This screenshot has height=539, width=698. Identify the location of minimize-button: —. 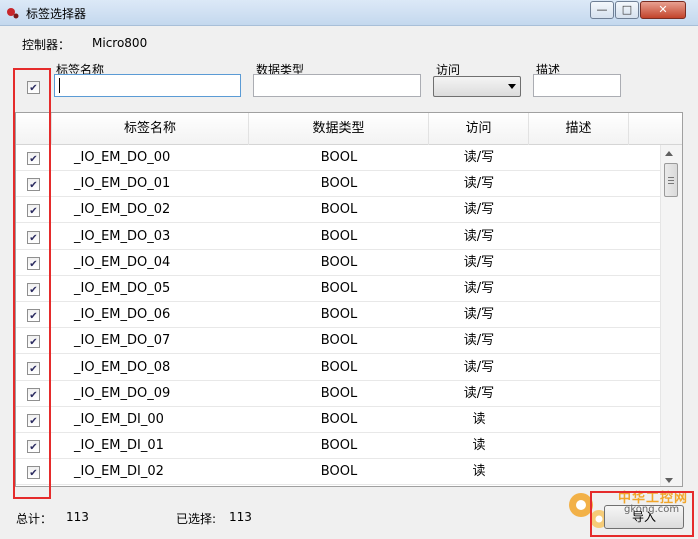
(602, 10).